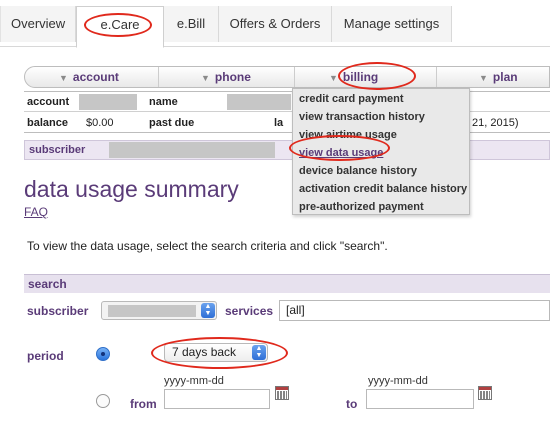 The height and width of the screenshot is (428, 550). What do you see at coordinates (47, 123) in the screenshot?
I see `balance-label: balance` at bounding box center [47, 123].